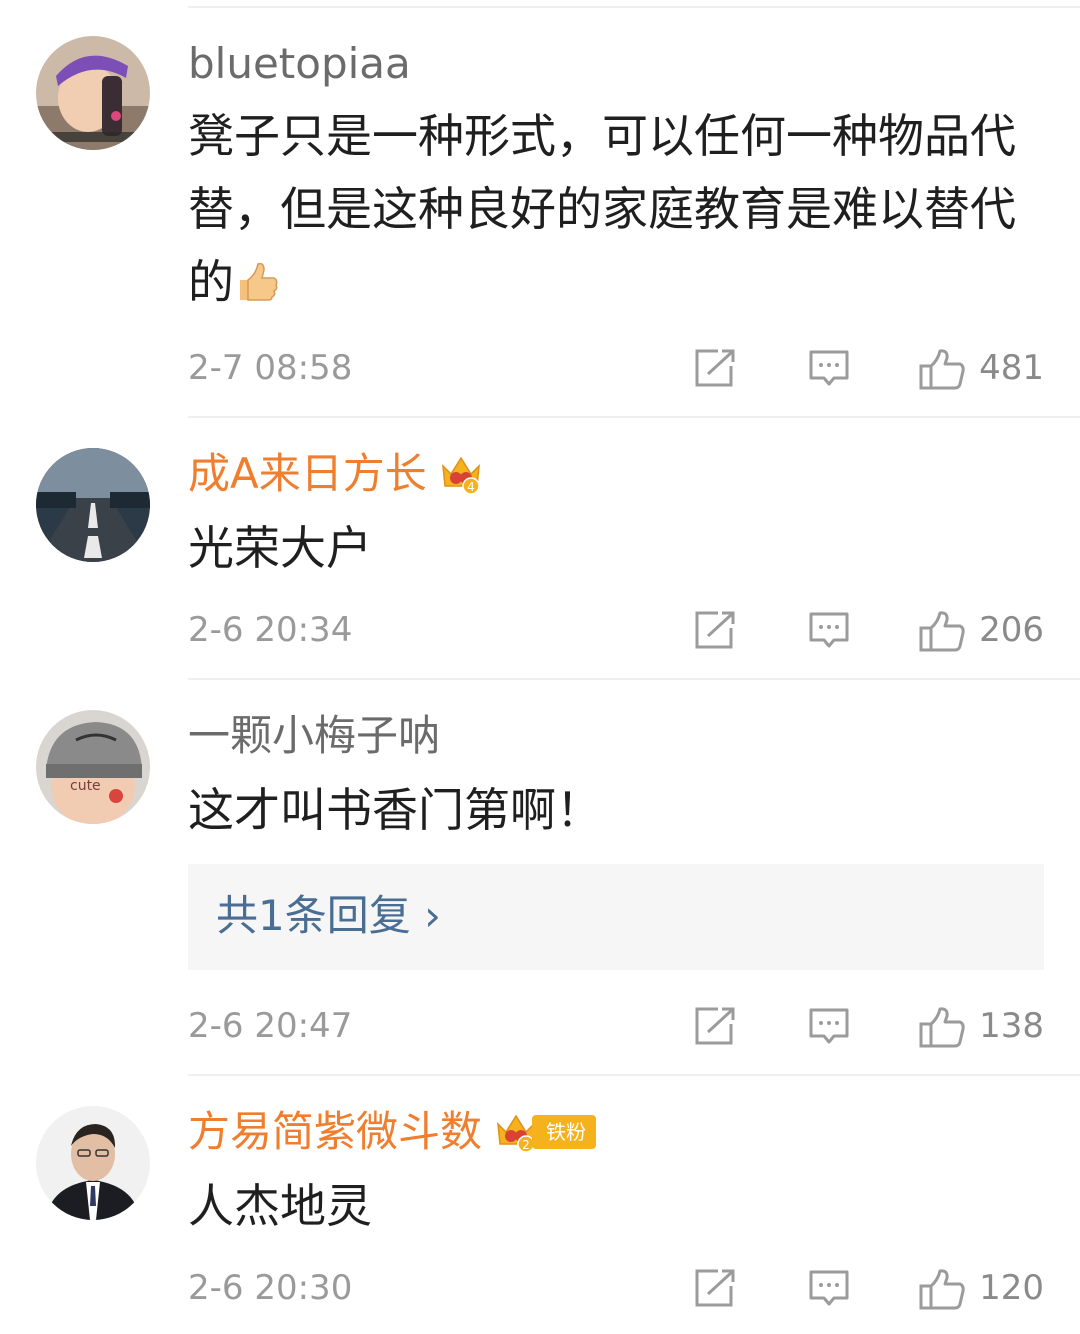 The image size is (1080, 1334). What do you see at coordinates (1011, 368) in the screenshot?
I see `like-count: 481` at bounding box center [1011, 368].